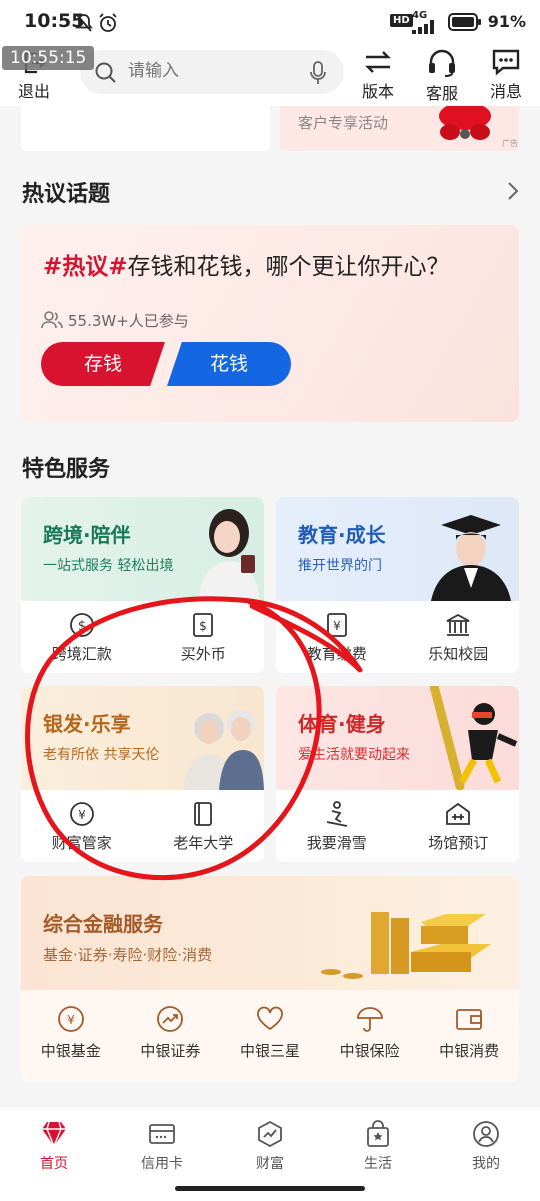  I want to click on trend-up-icon, so click(170, 1019).